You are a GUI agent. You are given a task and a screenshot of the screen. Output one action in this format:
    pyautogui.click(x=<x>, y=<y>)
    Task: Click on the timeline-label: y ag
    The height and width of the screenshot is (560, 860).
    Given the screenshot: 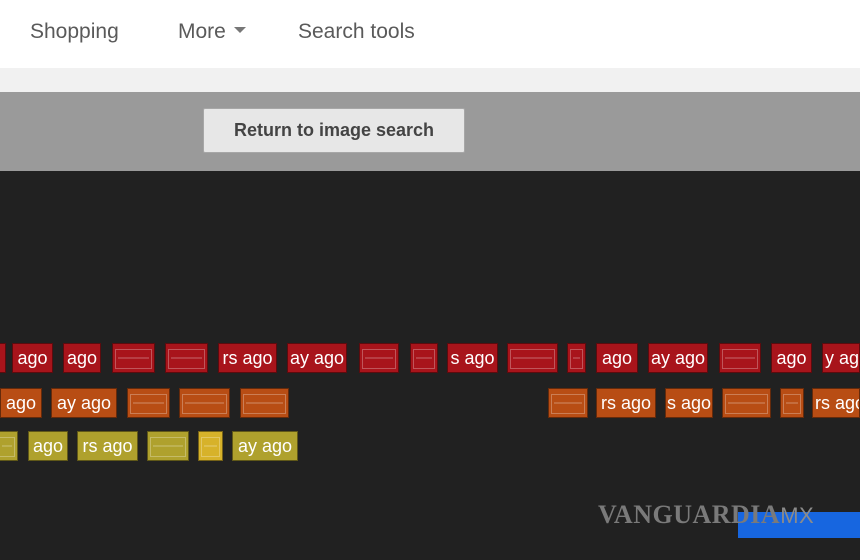 What is the action you would take?
    pyautogui.click(x=841, y=358)
    